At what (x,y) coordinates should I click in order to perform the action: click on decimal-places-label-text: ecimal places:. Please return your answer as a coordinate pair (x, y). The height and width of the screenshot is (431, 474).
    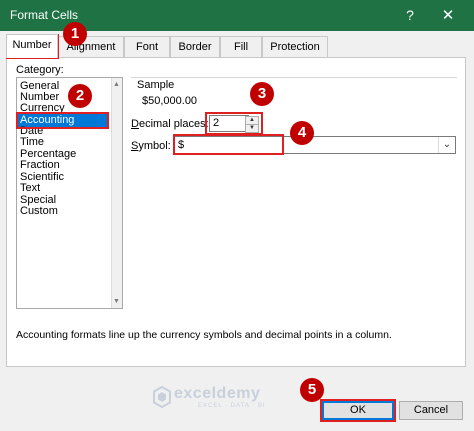
    Looking at the image, I should click on (173, 124).